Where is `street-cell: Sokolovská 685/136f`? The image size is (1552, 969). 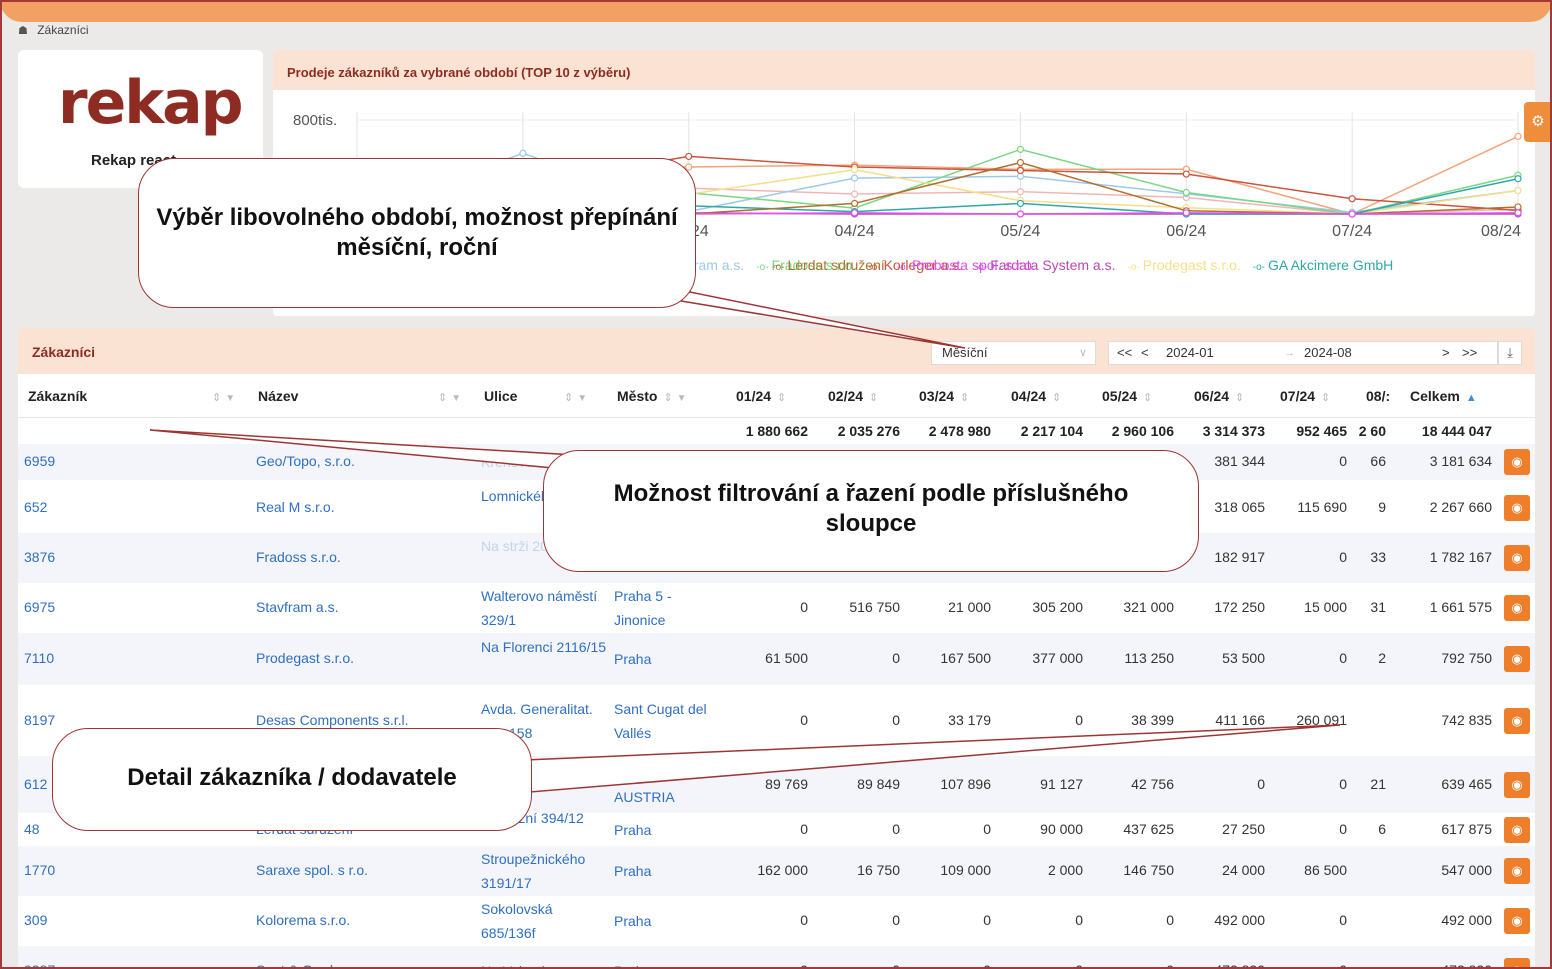 street-cell: Sokolovská 685/136f is located at coordinates (545, 921).